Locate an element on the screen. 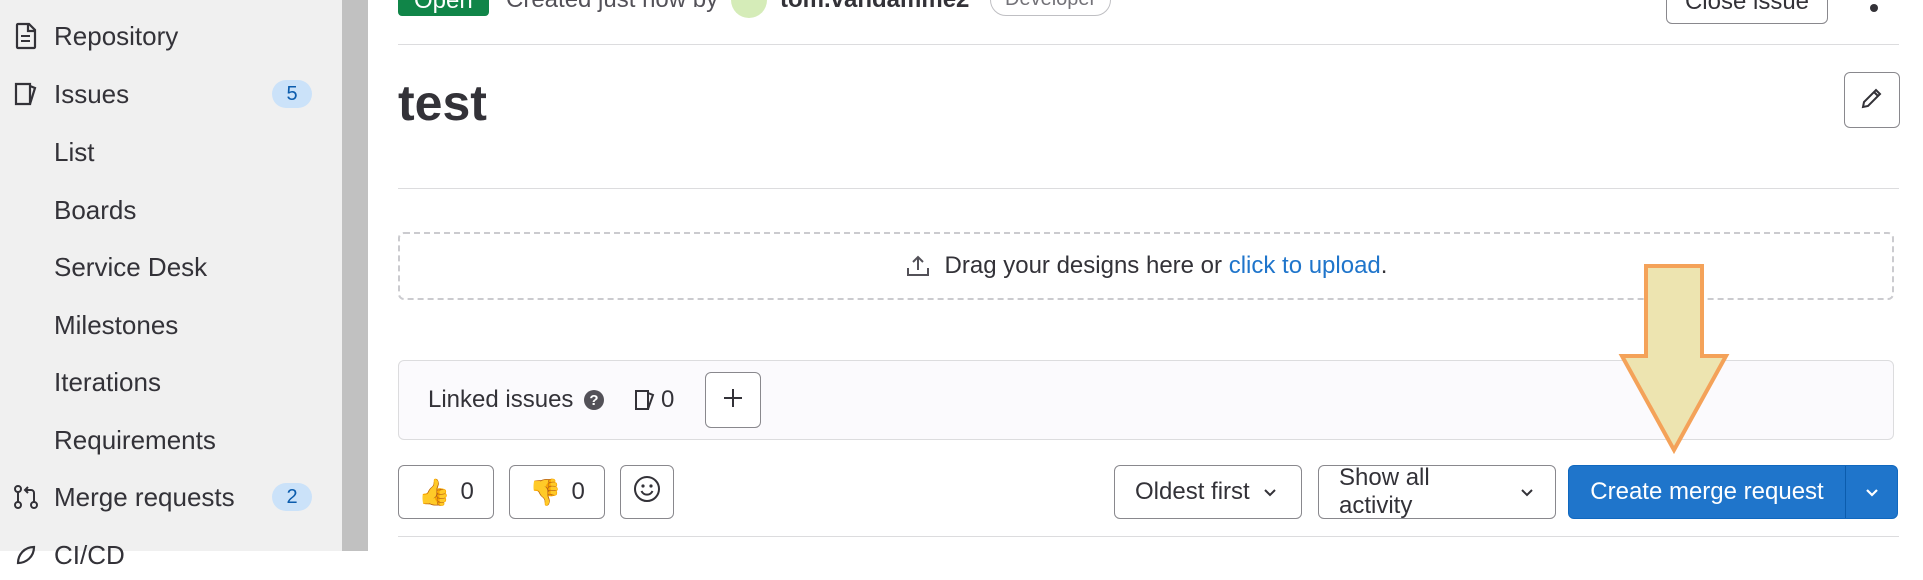 Image resolution: width=1923 pixels, height=580 pixels. plus-icon is located at coordinates (733, 400).